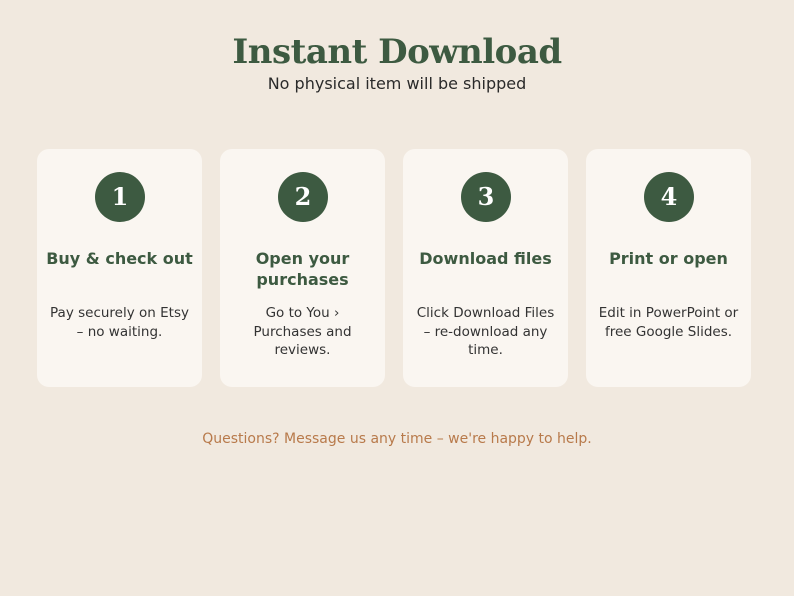 Image resolution: width=794 pixels, height=596 pixels. Describe the element at coordinates (302, 331) in the screenshot. I see `step-description: Go to You › Purchases and reviews.` at that location.